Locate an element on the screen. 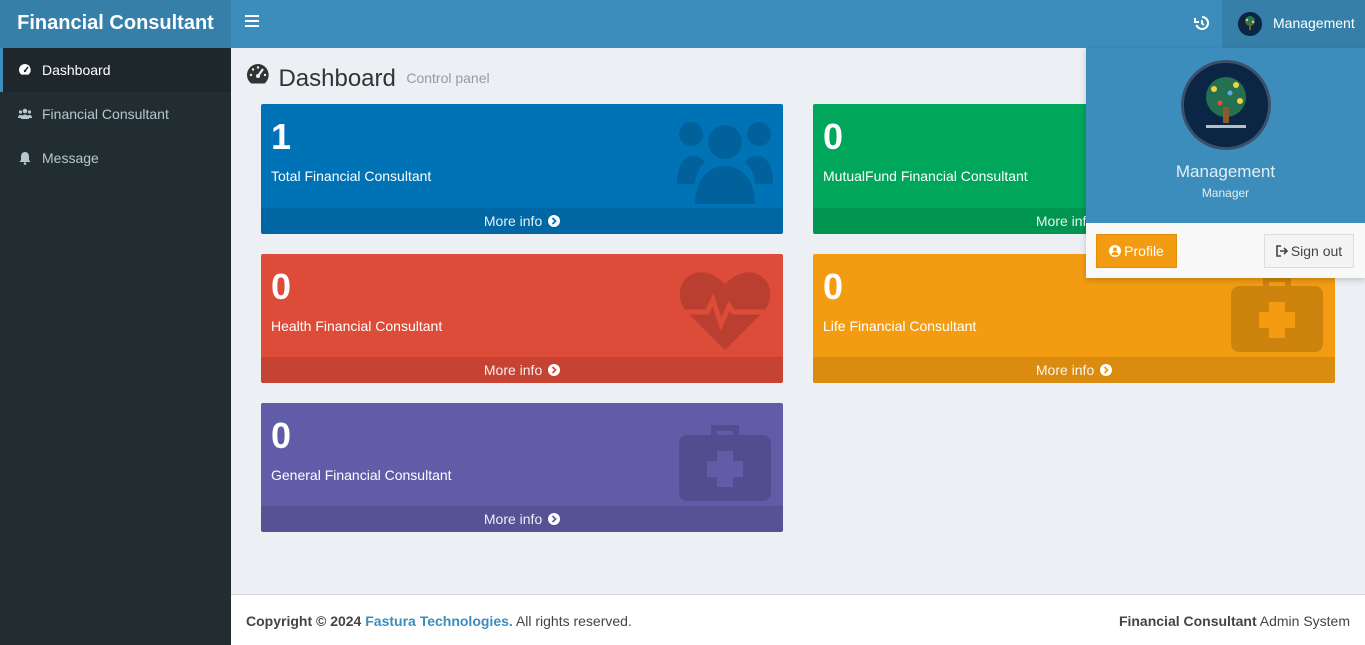 This screenshot has height=645, width=1365. sidebar-item-dashboard: Dashboard is located at coordinates (115, 70).